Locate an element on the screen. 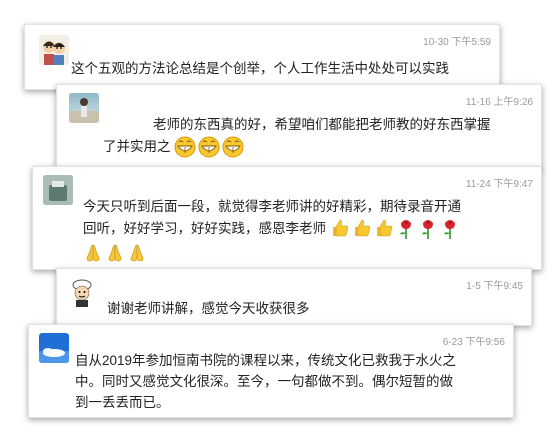 The width and height of the screenshot is (558, 432). comment-text-line-2: 回听，好好学习，好好实践，感恩李老师 is located at coordinates (271, 229).